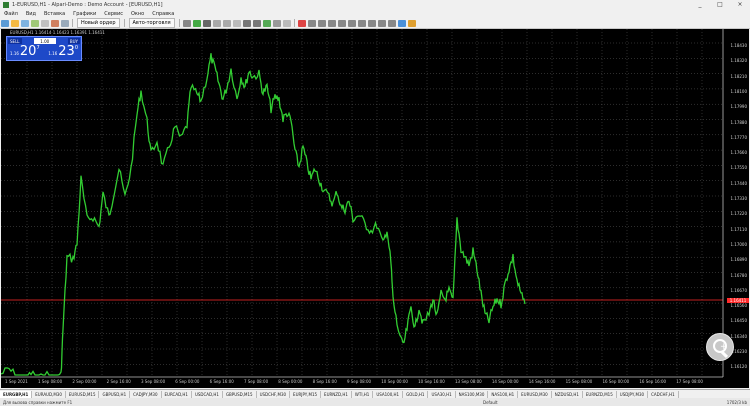 This screenshot has width=750, height=406. I want to click on vertical-line-icon, so click(321, 23).